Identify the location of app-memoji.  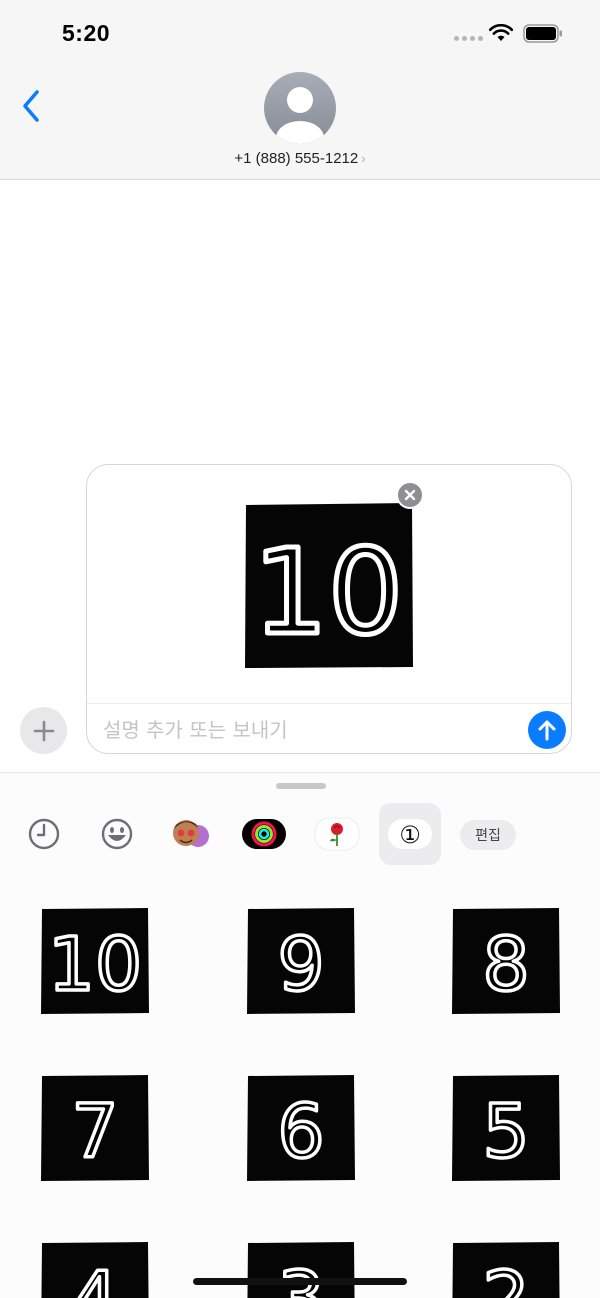
(191, 834).